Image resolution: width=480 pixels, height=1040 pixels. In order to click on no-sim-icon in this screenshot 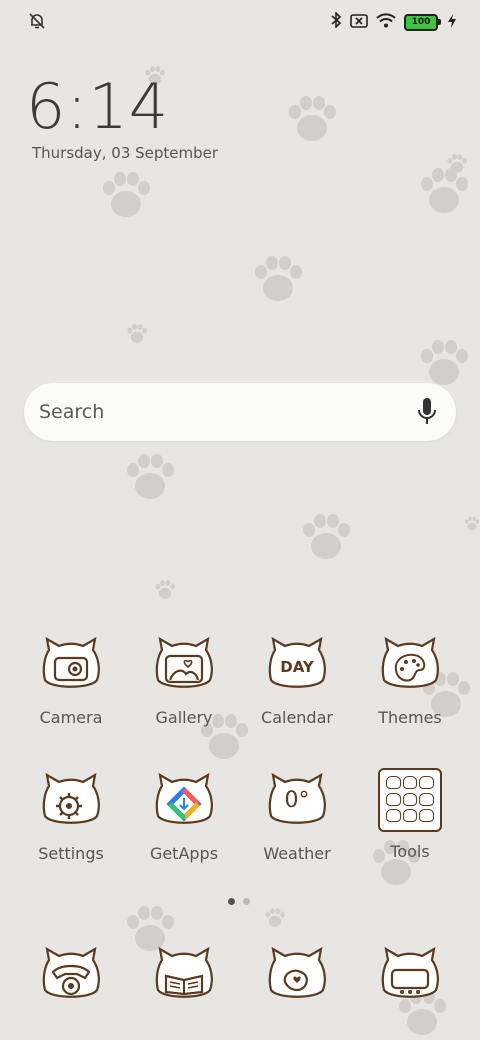, I will do `click(359, 22)`.